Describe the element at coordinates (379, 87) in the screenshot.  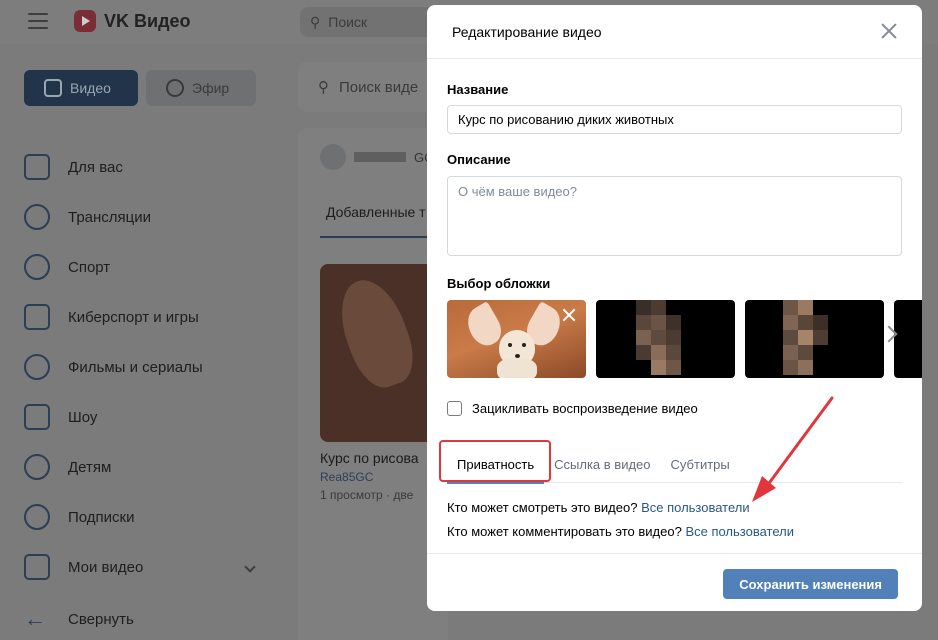
I see `content-search-placeholder: Поиск виде` at that location.